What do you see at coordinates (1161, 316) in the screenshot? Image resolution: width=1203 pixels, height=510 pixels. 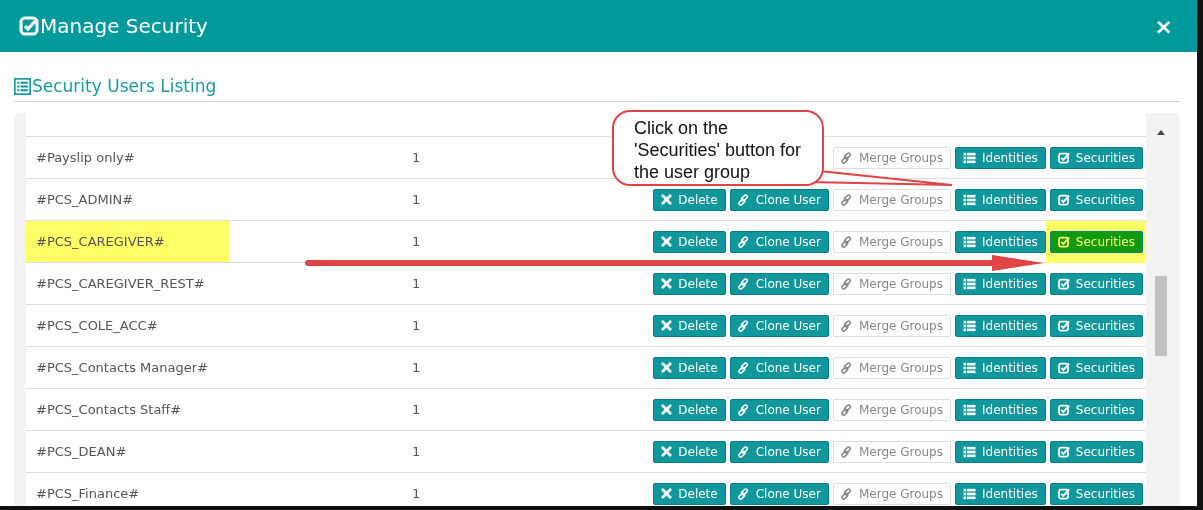 I see `scrollbar-thumb` at bounding box center [1161, 316].